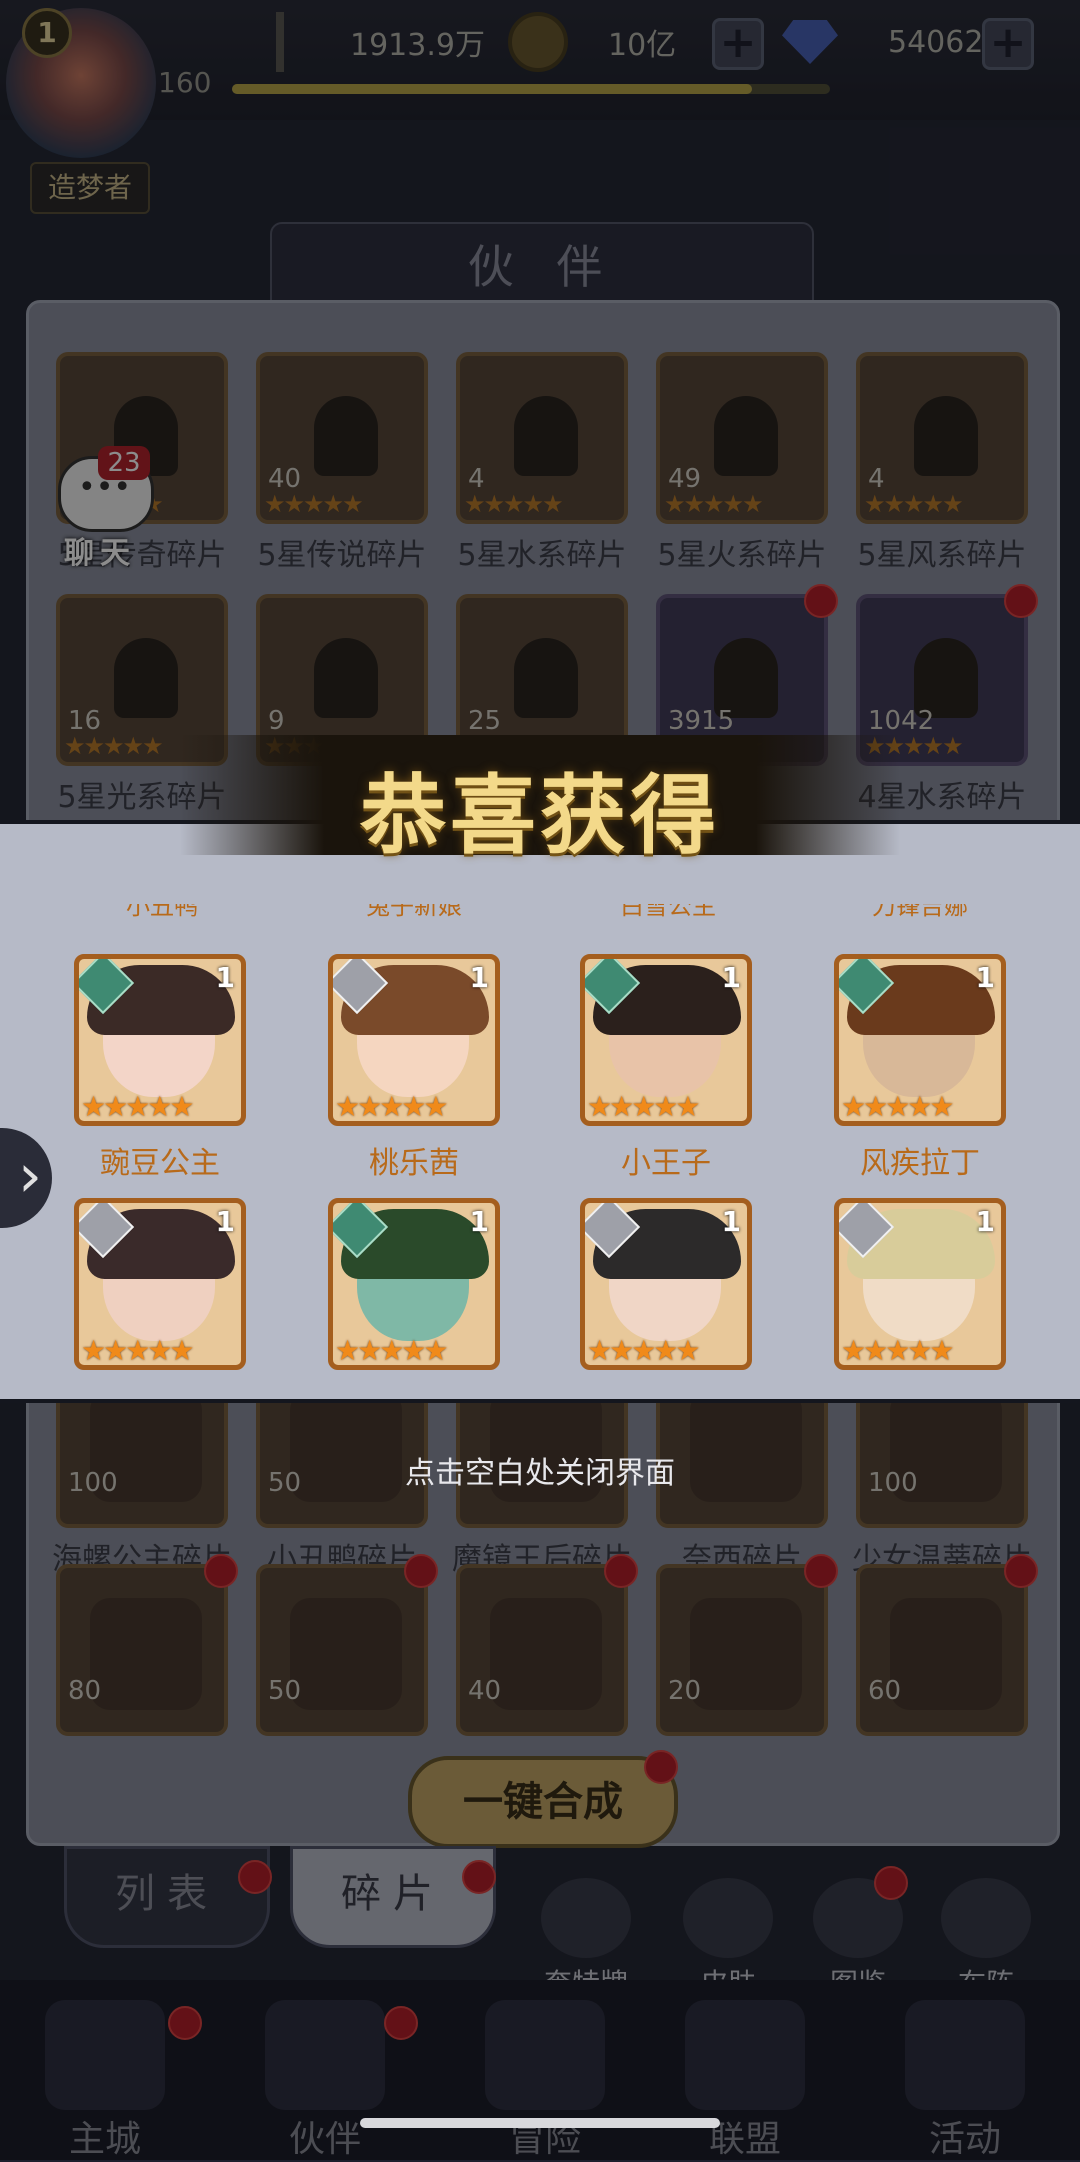  Describe the element at coordinates (666, 1163) in the screenshot. I see `hero-name: 小王子` at that location.